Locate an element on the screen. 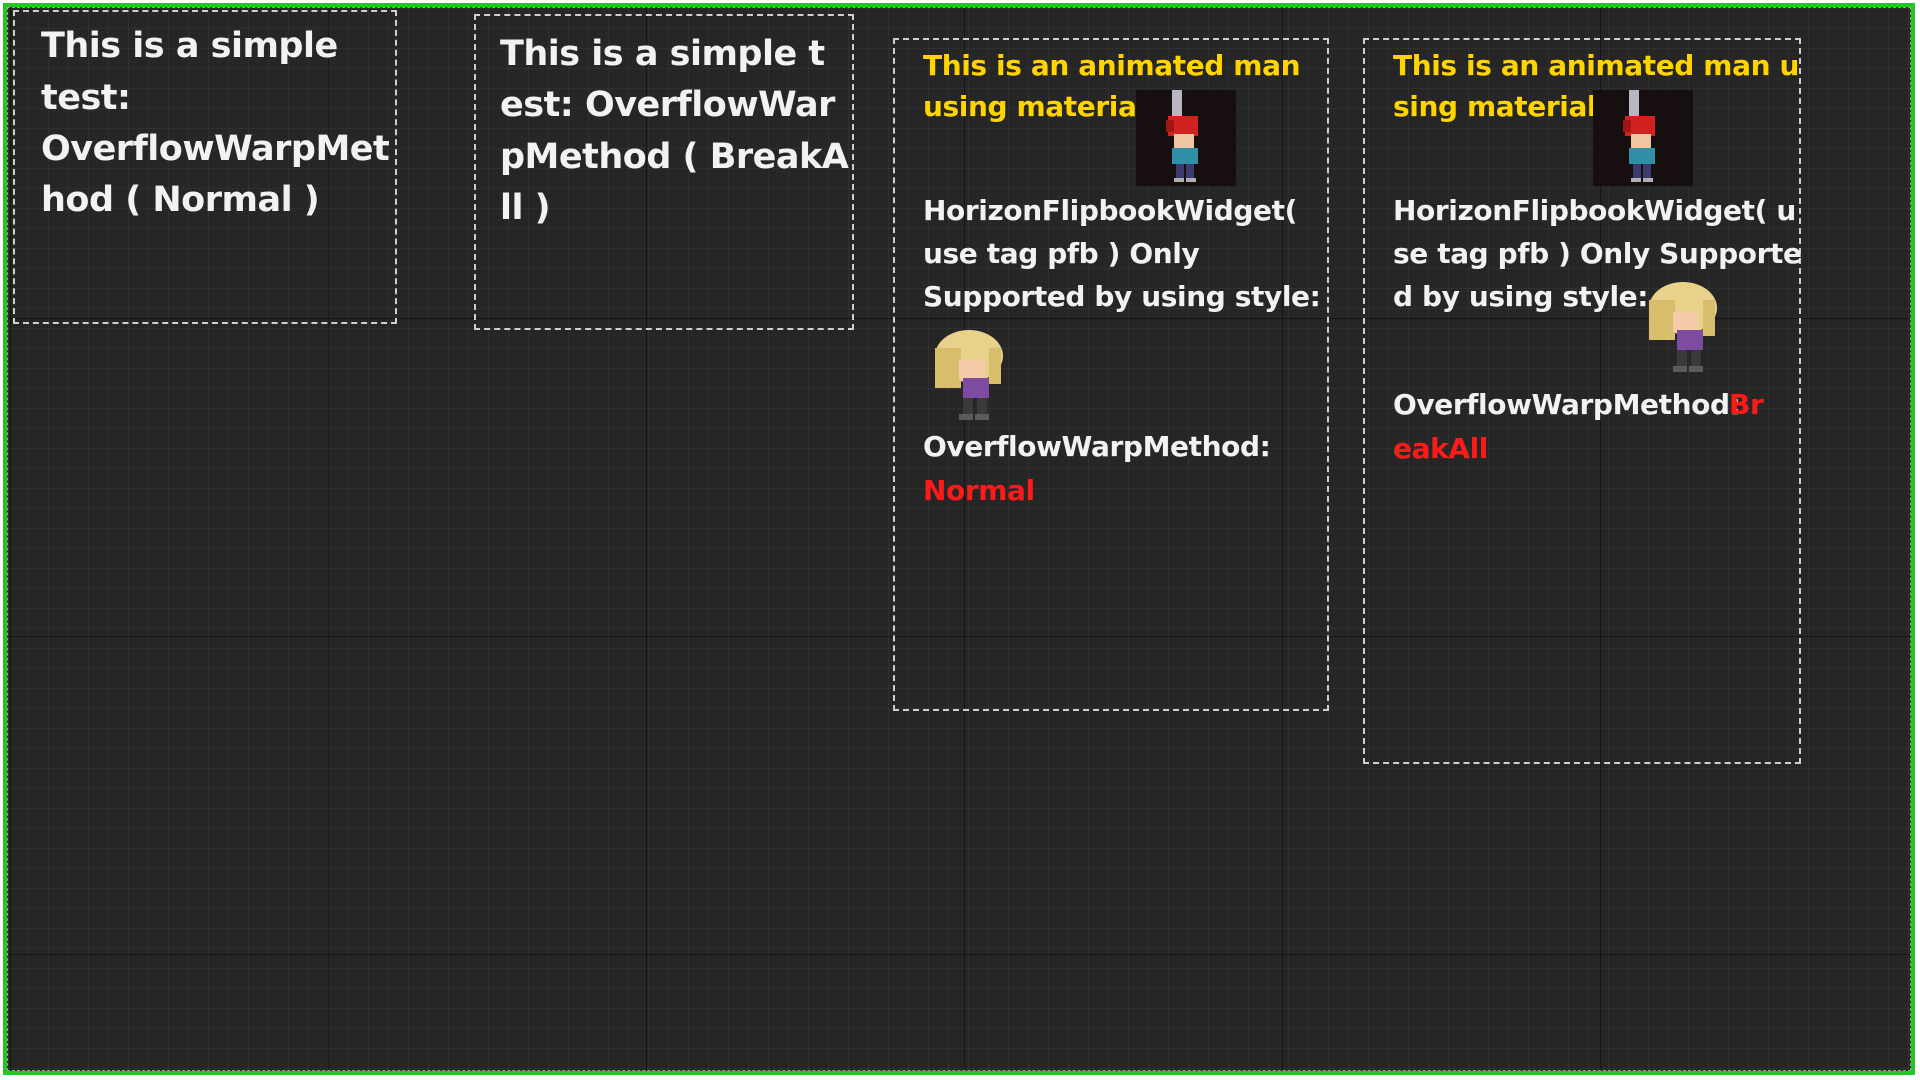 The width and height of the screenshot is (1920, 1080). overflow-method-value: eakAll is located at coordinates (1440, 448).